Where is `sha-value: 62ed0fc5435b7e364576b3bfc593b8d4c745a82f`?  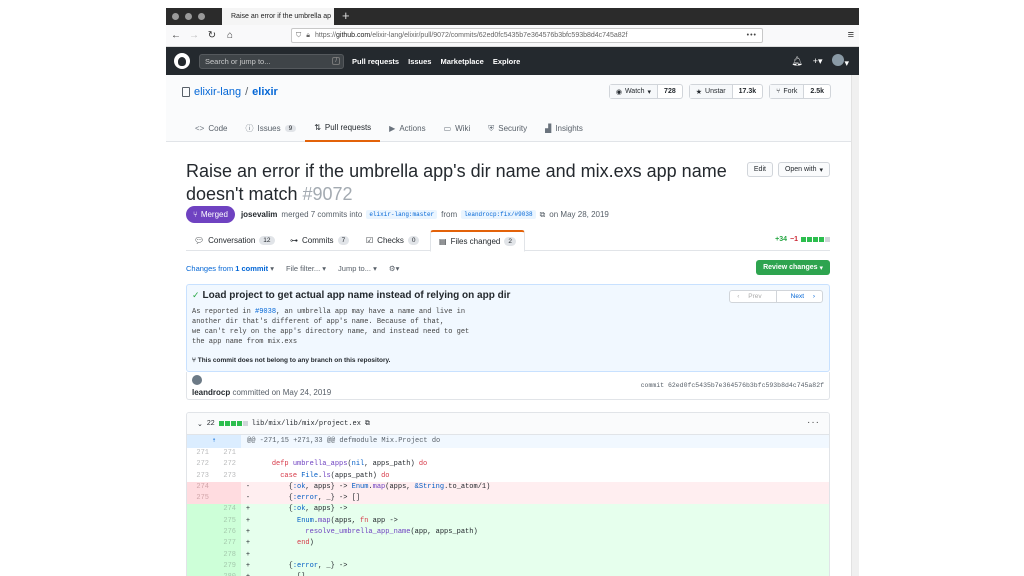 sha-value: 62ed0fc5435b7e364576b3bfc593b8d4c745a82f is located at coordinates (745, 385).